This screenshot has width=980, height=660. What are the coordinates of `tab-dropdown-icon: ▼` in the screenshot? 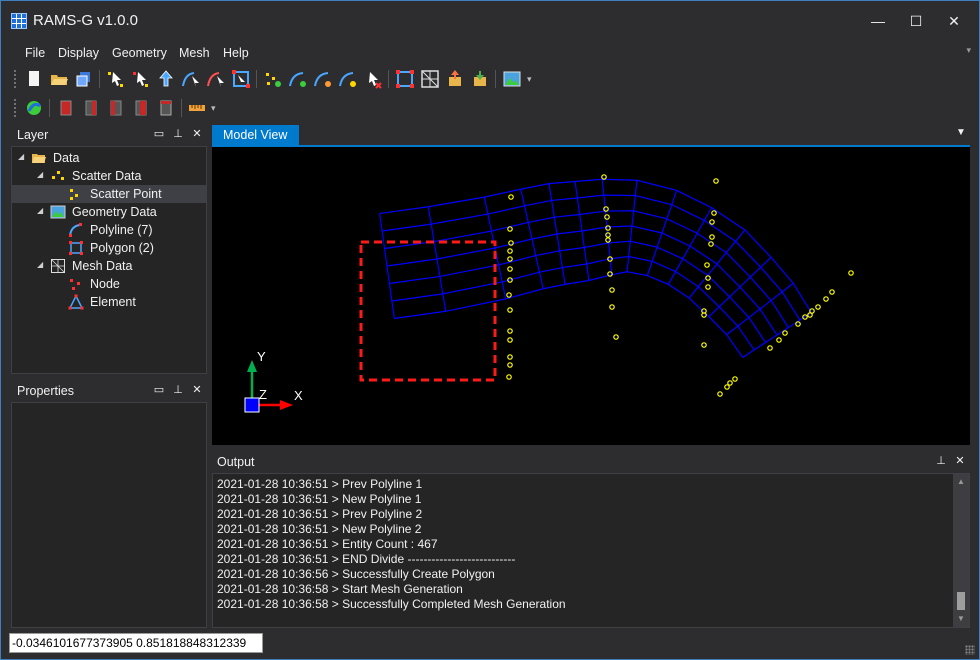 It's located at (961, 132).